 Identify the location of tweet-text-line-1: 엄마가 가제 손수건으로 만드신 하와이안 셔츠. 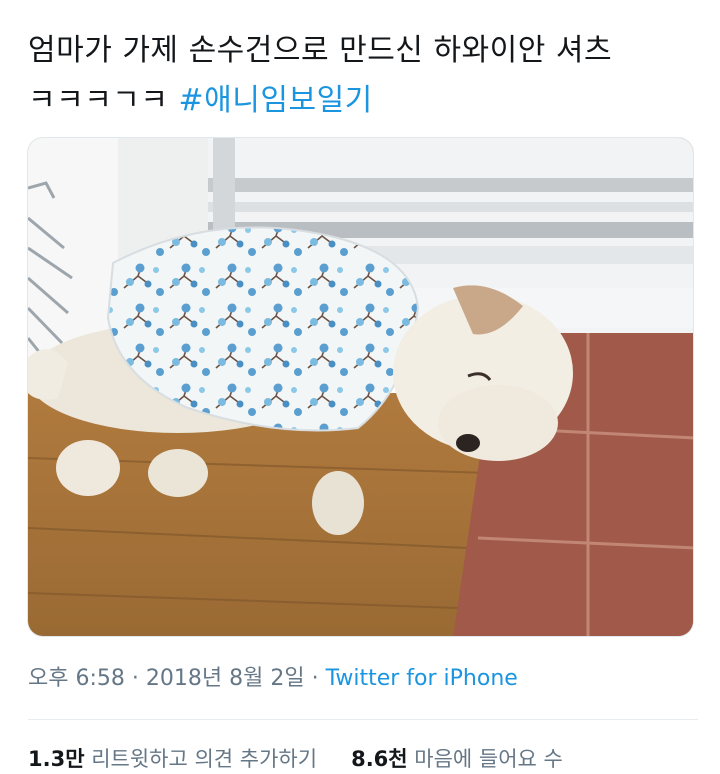
(320, 50).